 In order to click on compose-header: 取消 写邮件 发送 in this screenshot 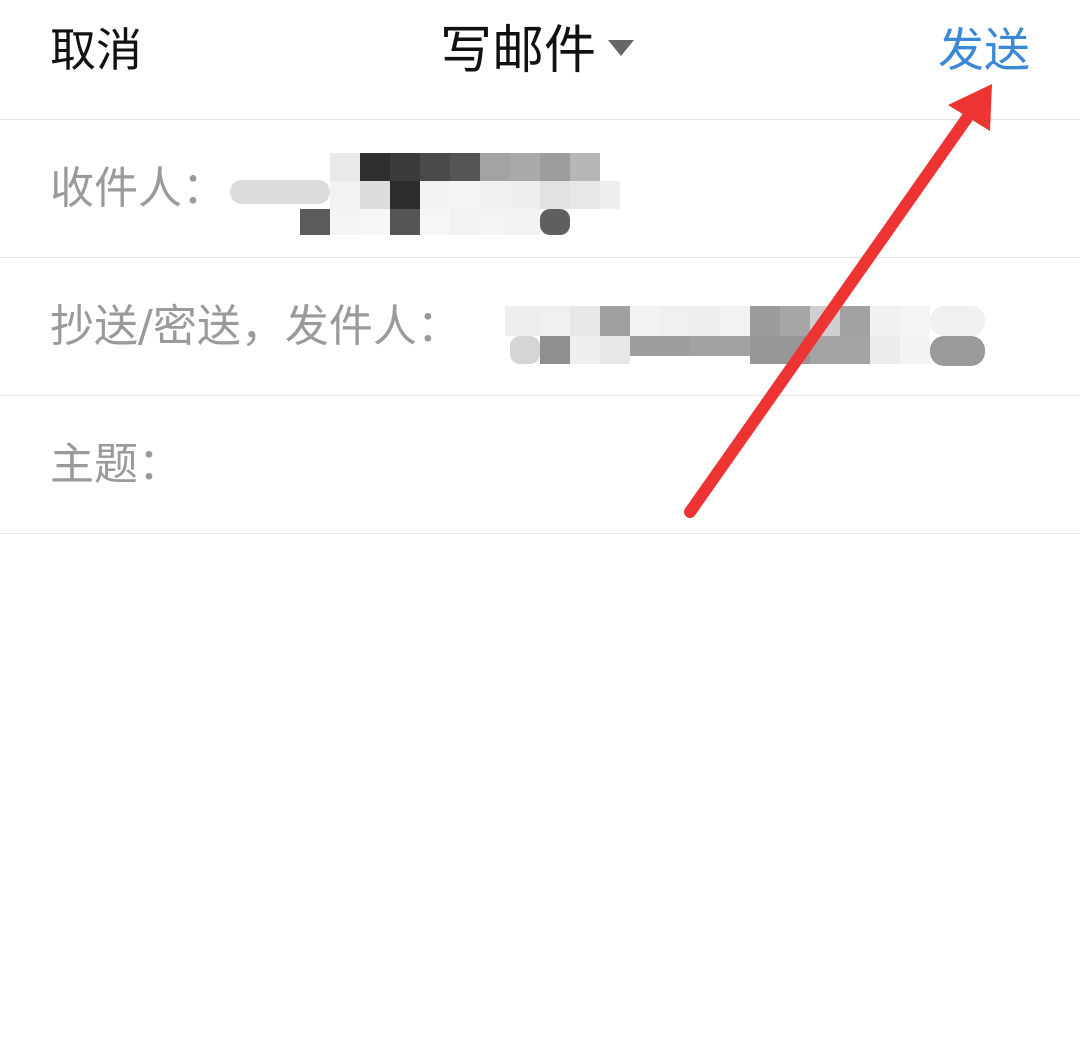, I will do `click(540, 60)`.